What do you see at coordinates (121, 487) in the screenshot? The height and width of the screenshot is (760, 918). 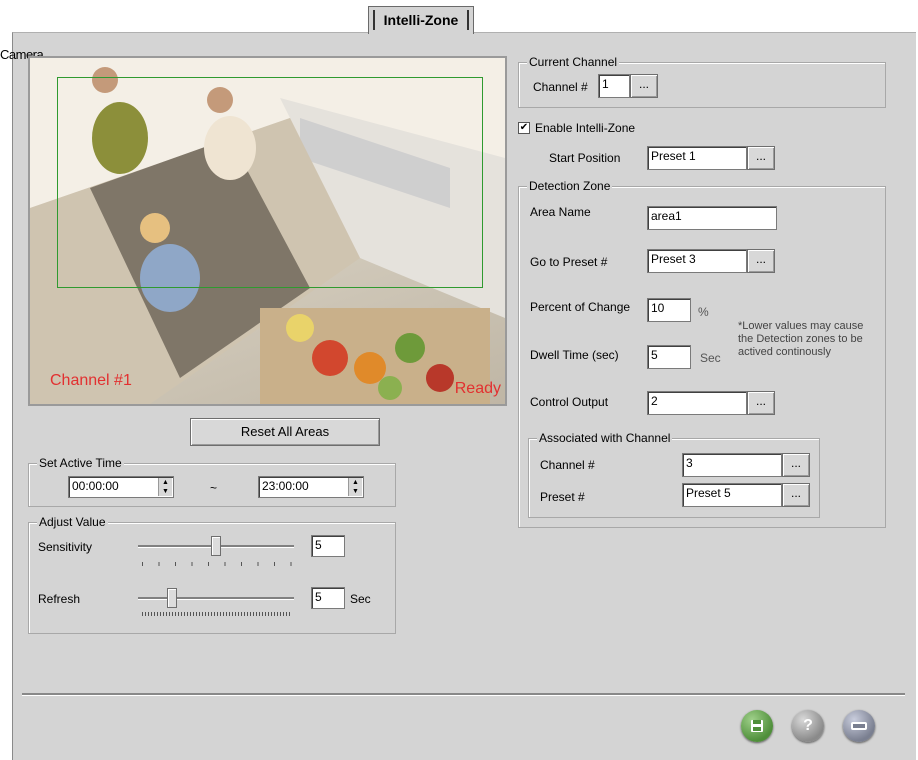 I see `start-time-input: 00:00:00 ▲ ▼` at bounding box center [121, 487].